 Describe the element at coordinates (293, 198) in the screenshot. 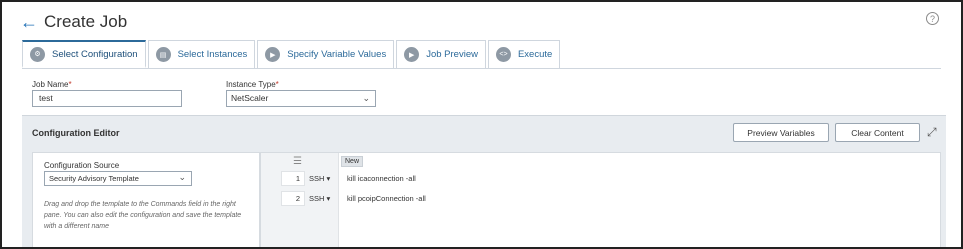

I see `row-number: 2` at that location.